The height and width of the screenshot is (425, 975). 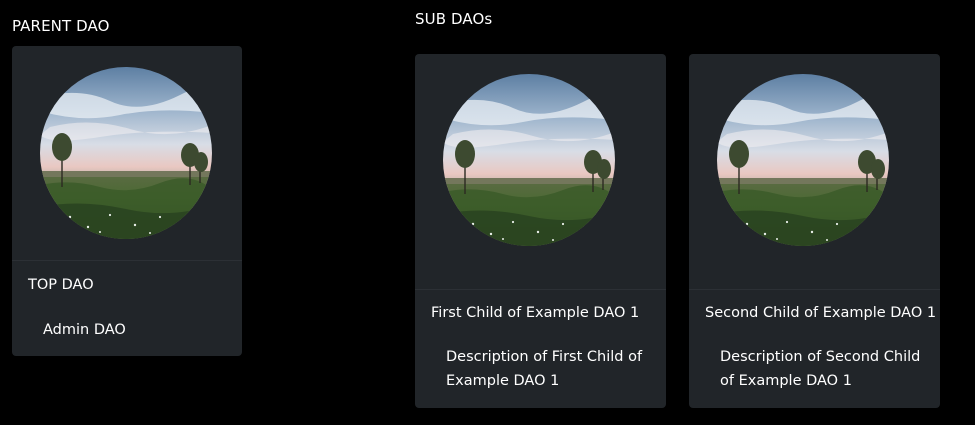 I want to click on parent-dao-heading: PARENT DAO, so click(x=61, y=26).